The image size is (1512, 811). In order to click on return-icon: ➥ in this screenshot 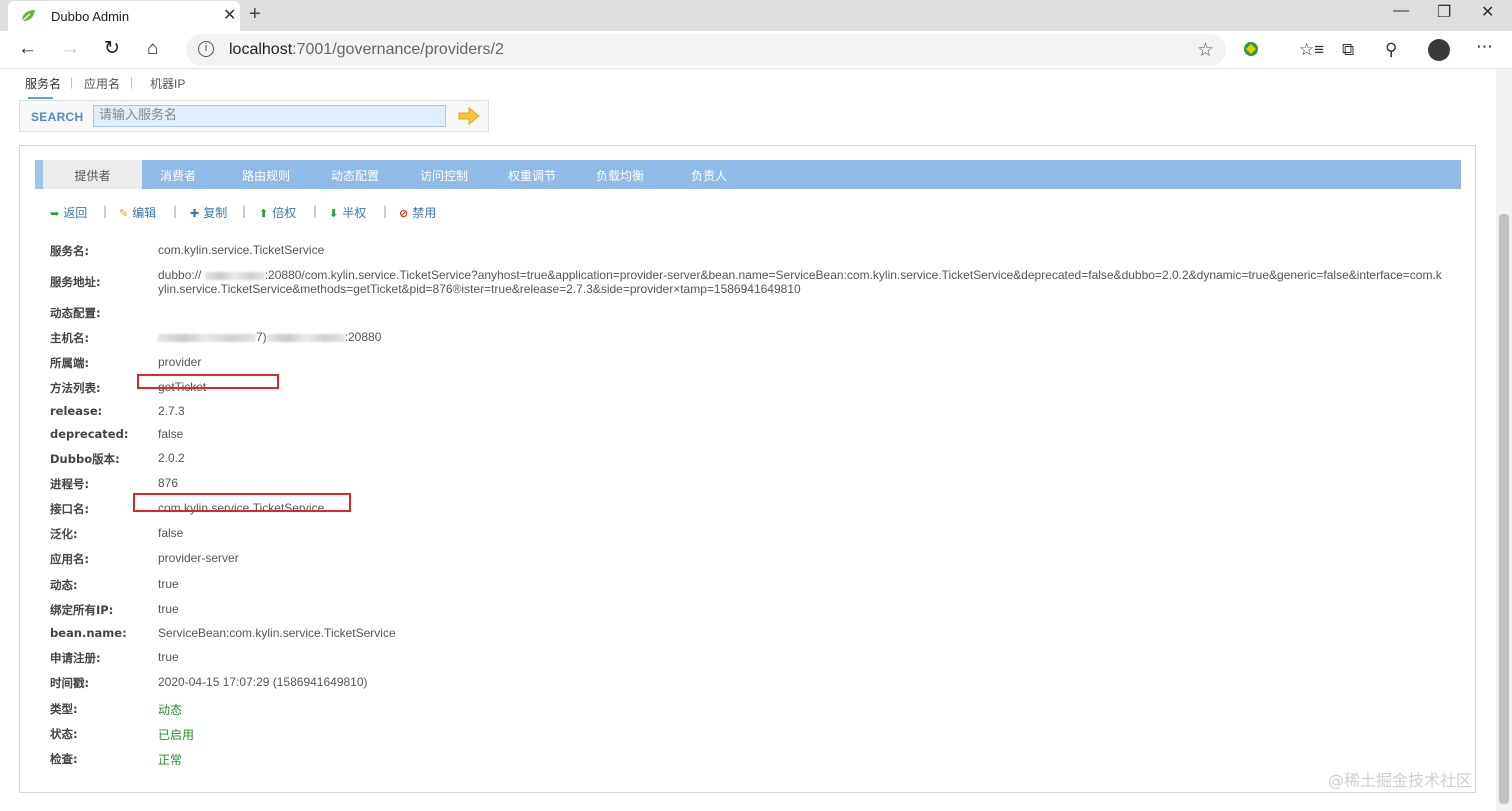, I will do `click(55, 213)`.